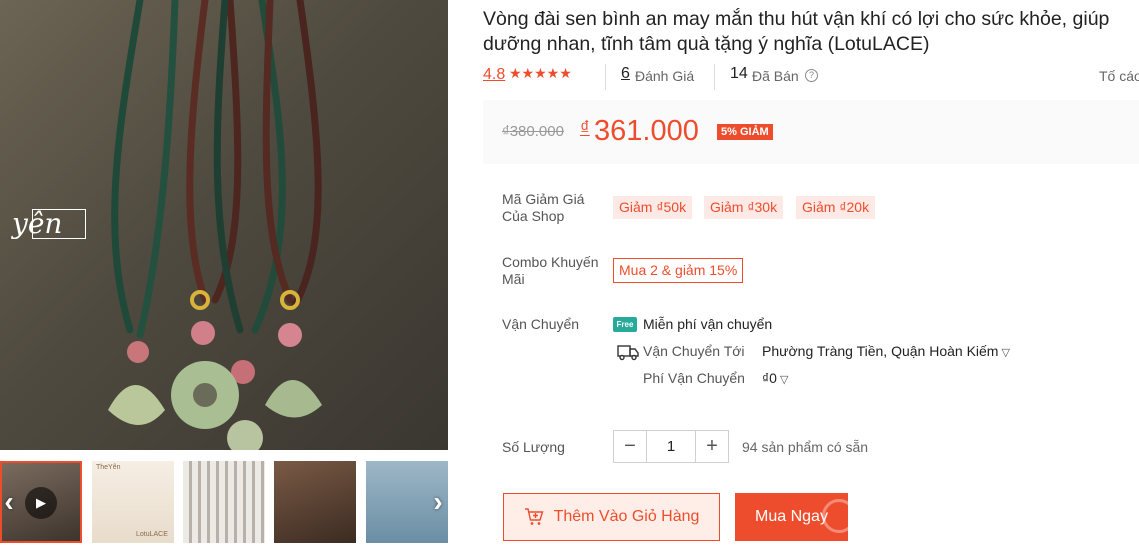 The image size is (1139, 558). What do you see at coordinates (694, 351) in the screenshot?
I see `ship-to-label: Vận Chuyển Tới` at bounding box center [694, 351].